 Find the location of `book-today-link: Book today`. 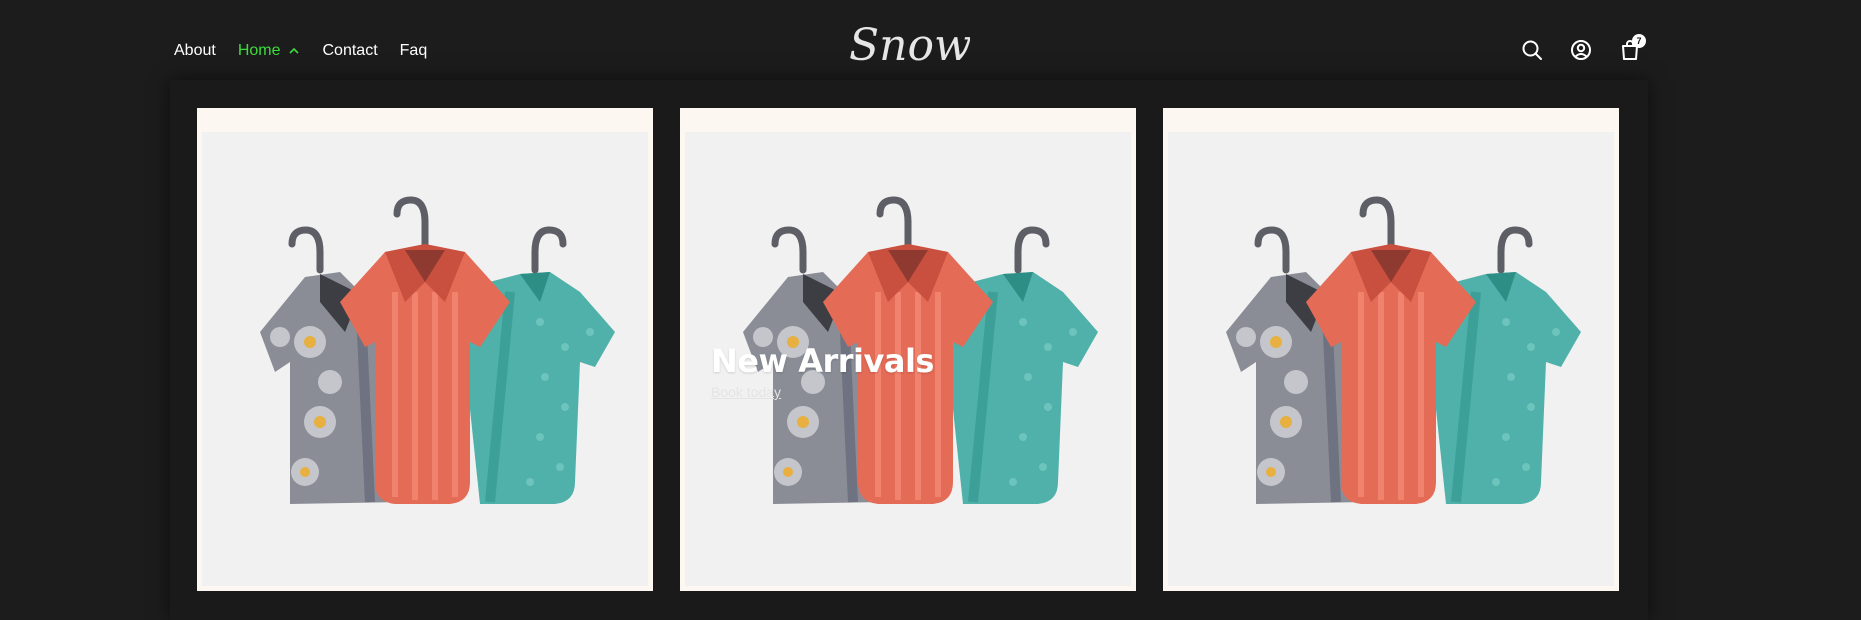

book-today-link: Book today is located at coordinates (746, 392).